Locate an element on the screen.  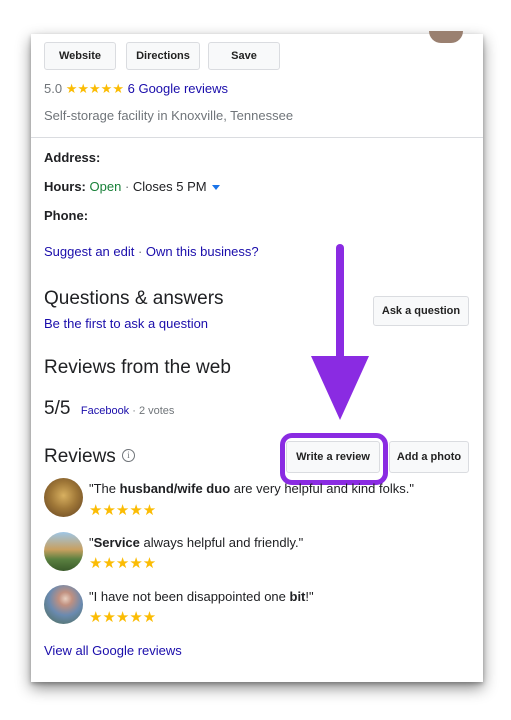
review-text-bold: Service is located at coordinates (116, 542).